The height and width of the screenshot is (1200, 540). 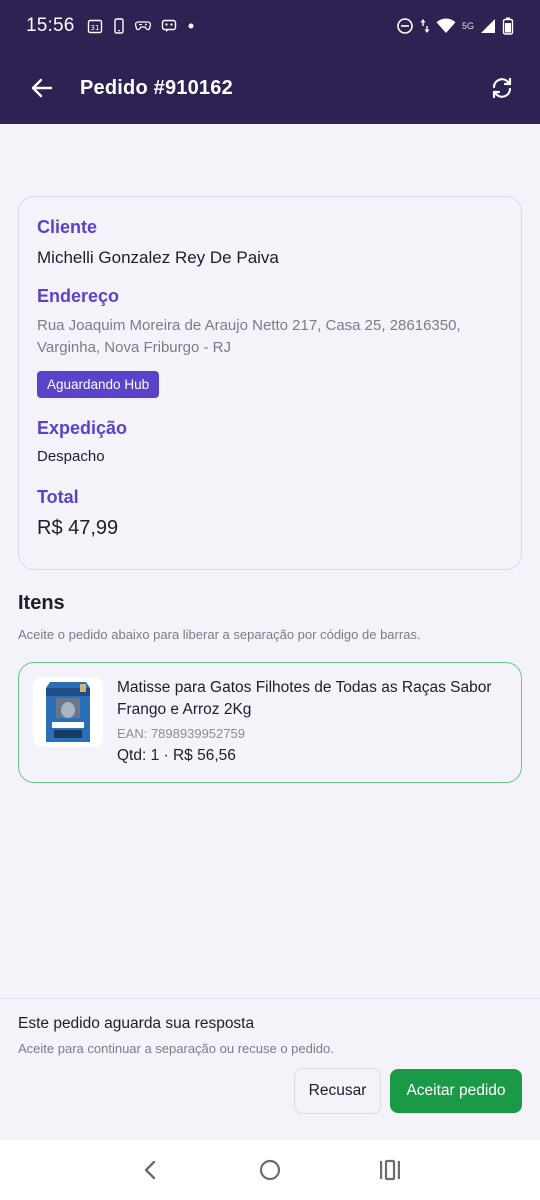 I want to click on accept-order-button: Aceitar pedido, so click(x=456, y=1091).